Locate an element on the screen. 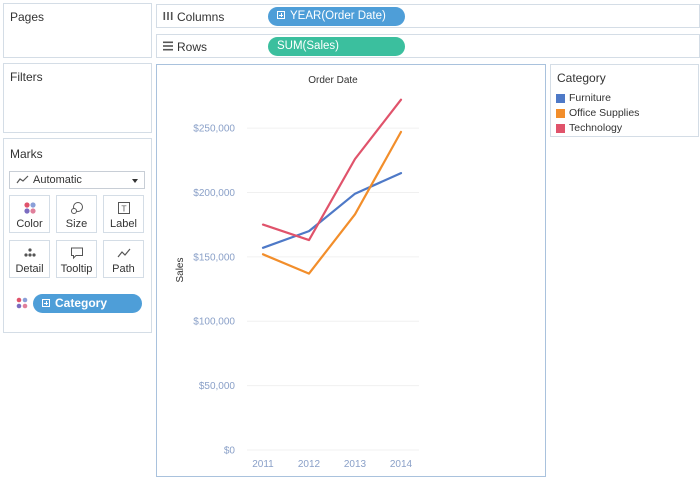 The width and height of the screenshot is (700, 480). mark-type-dropdown: Automatic is located at coordinates (77, 180).